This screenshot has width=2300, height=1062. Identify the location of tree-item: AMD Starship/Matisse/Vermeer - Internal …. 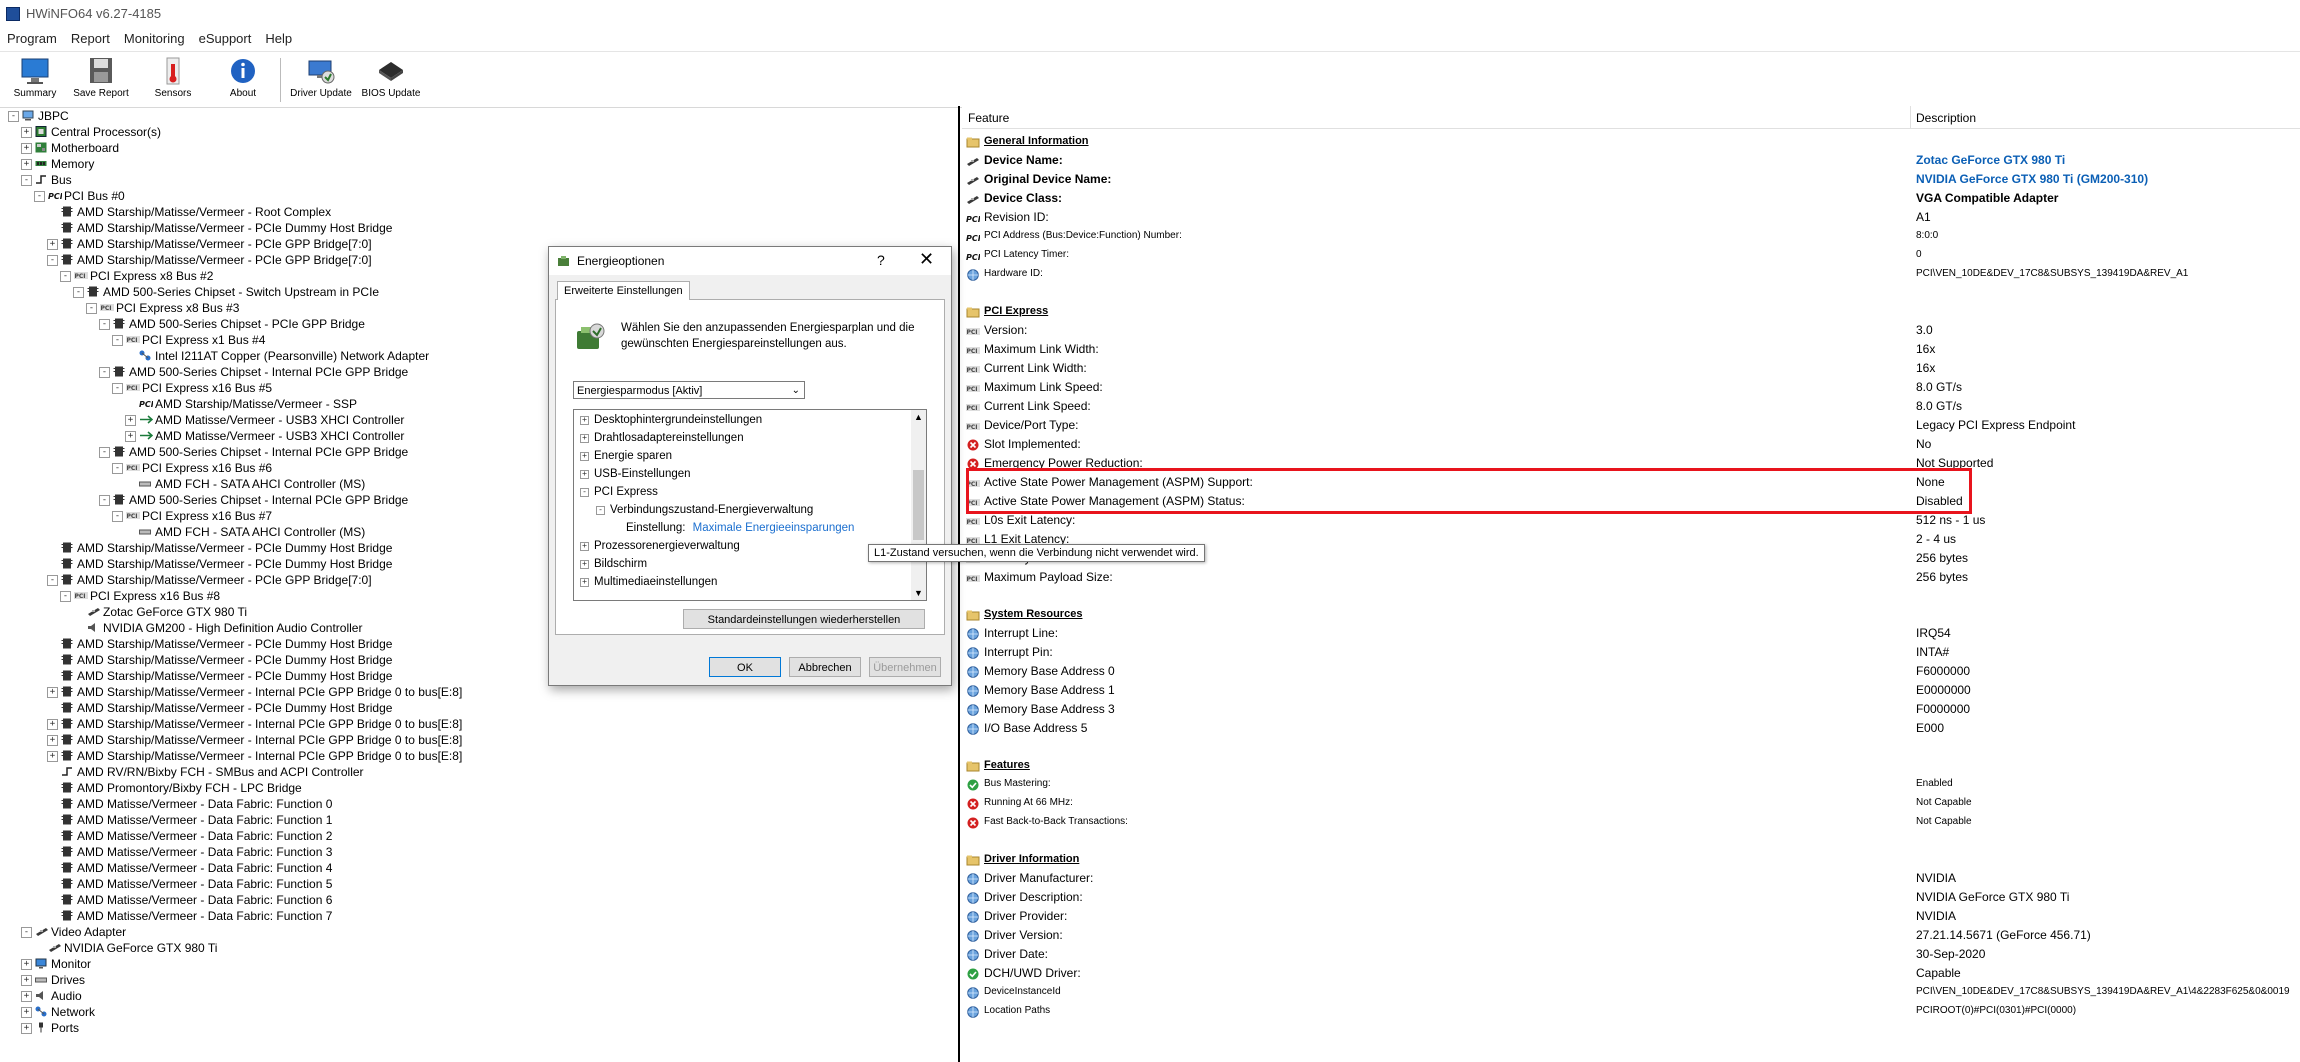
(261, 724).